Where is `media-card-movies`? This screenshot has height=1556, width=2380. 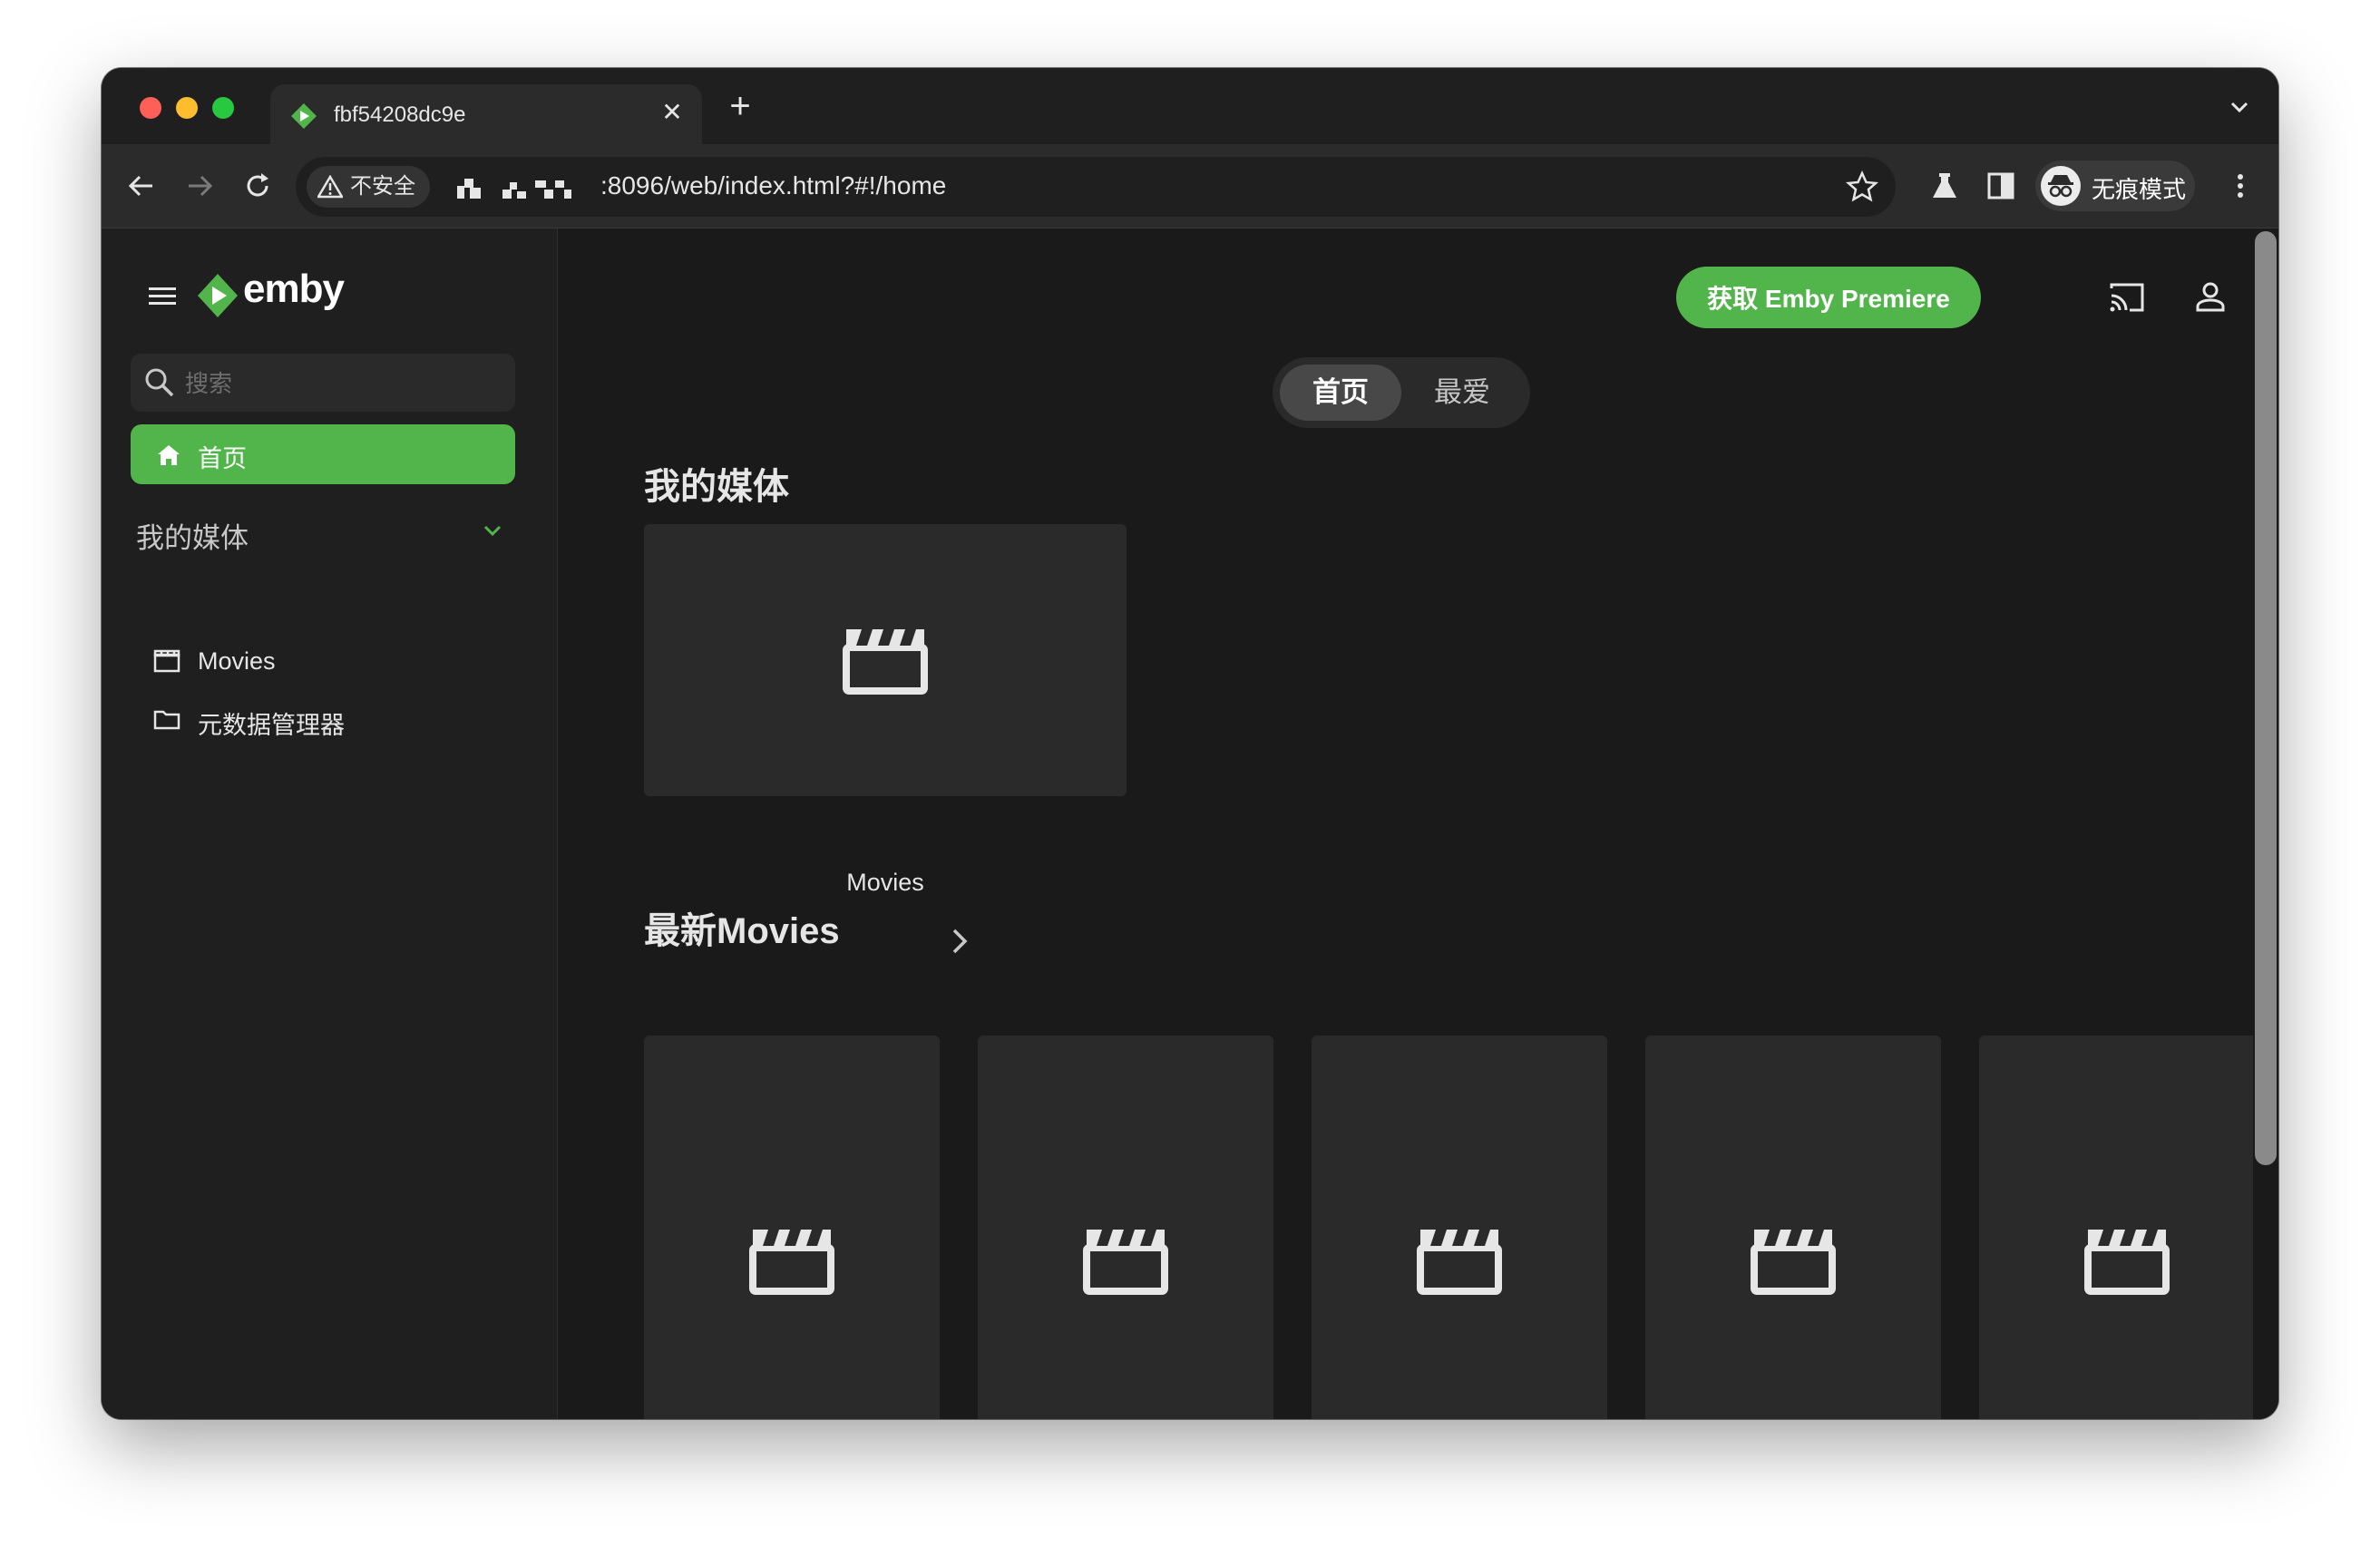
media-card-movies is located at coordinates (885, 660).